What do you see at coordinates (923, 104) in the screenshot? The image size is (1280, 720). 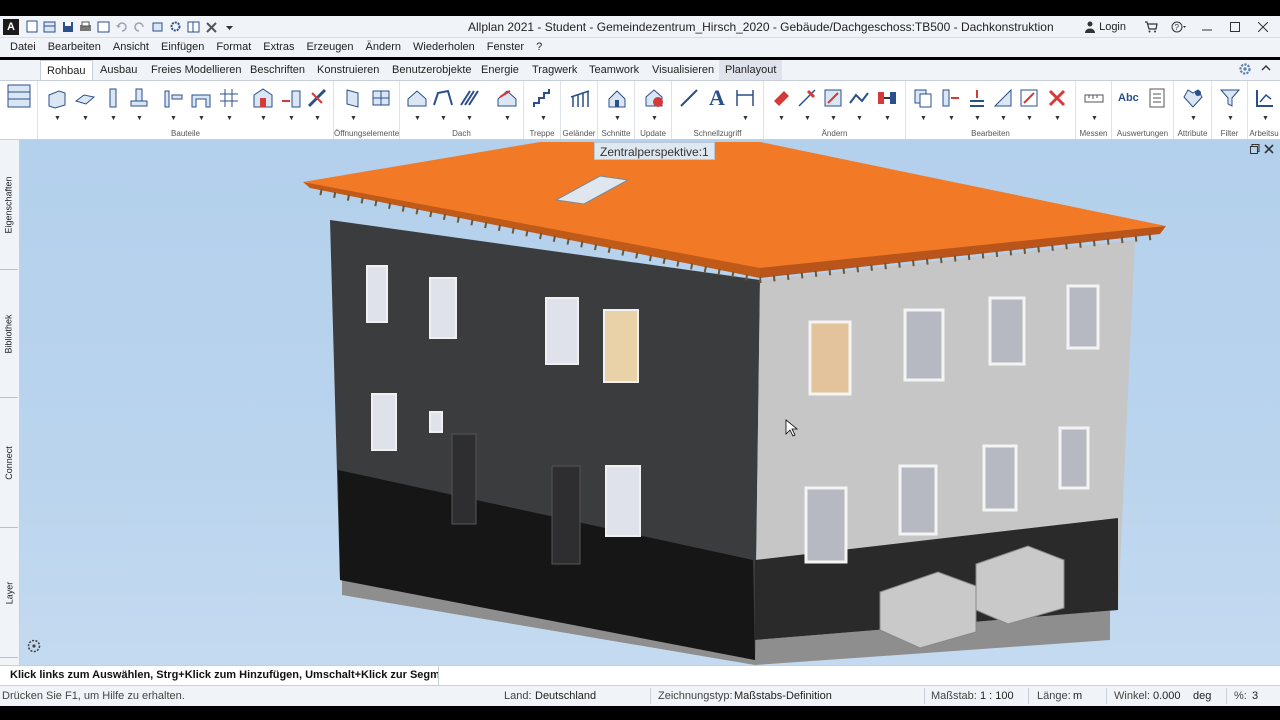 I see `copy-icon: ▼` at bounding box center [923, 104].